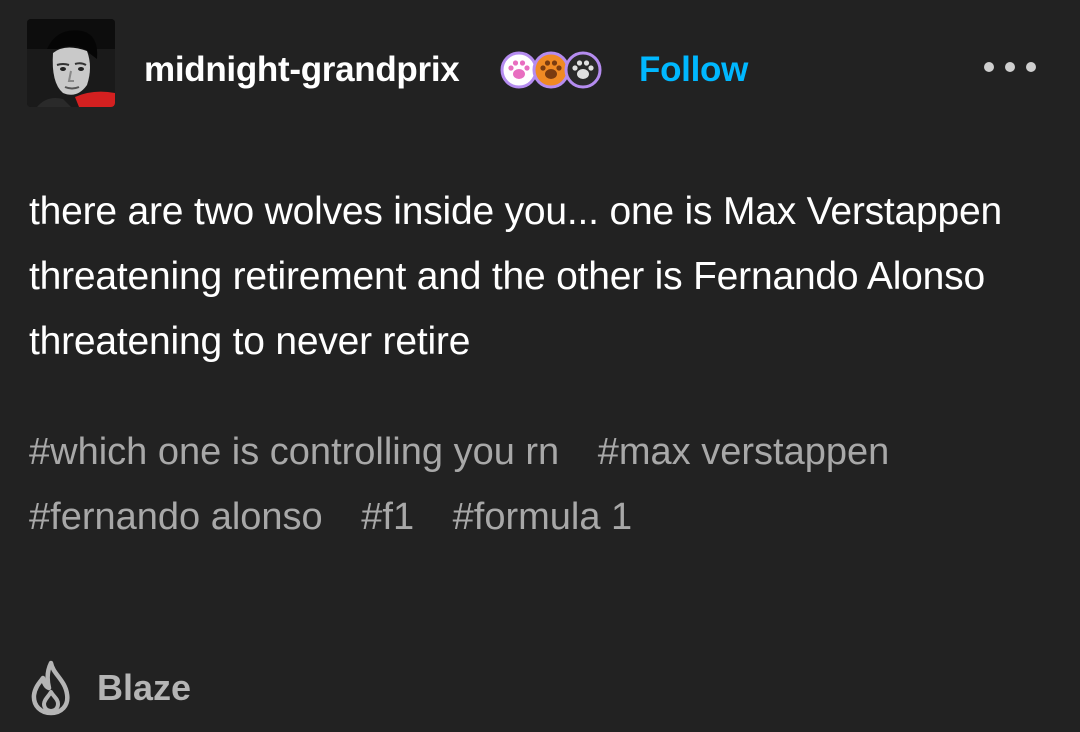 This screenshot has width=1080, height=732. Describe the element at coordinates (551, 70) in the screenshot. I see `user-badges` at that location.